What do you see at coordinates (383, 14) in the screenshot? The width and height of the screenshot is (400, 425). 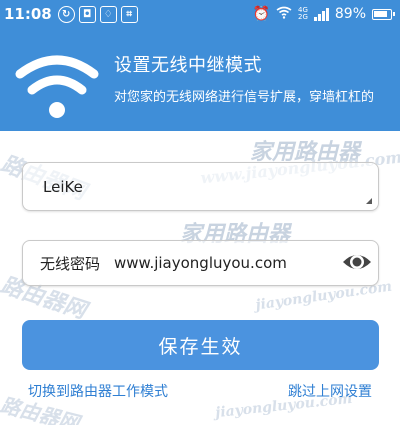 I see `battery-icon` at bounding box center [383, 14].